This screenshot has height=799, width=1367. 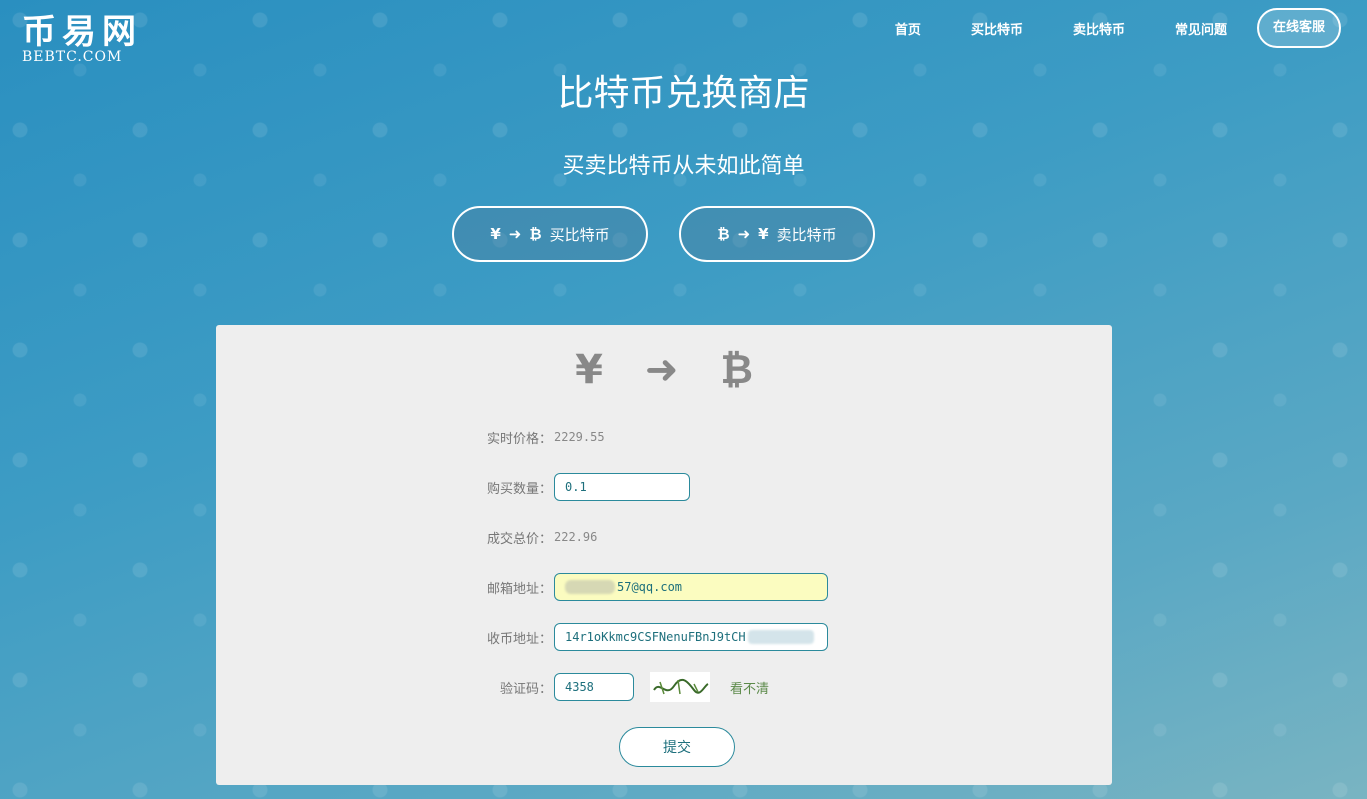 I want to click on price-label: 实时价格：, so click(x=519, y=439).